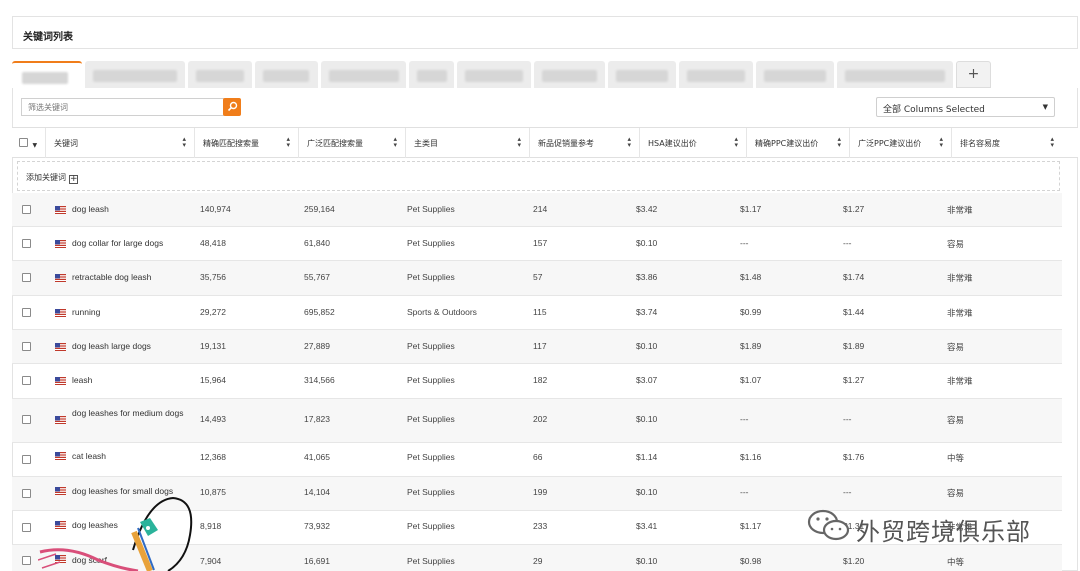 Image resolution: width=1080 pixels, height=571 pixels. I want to click on broad-volume: 17,823, so click(317, 419).